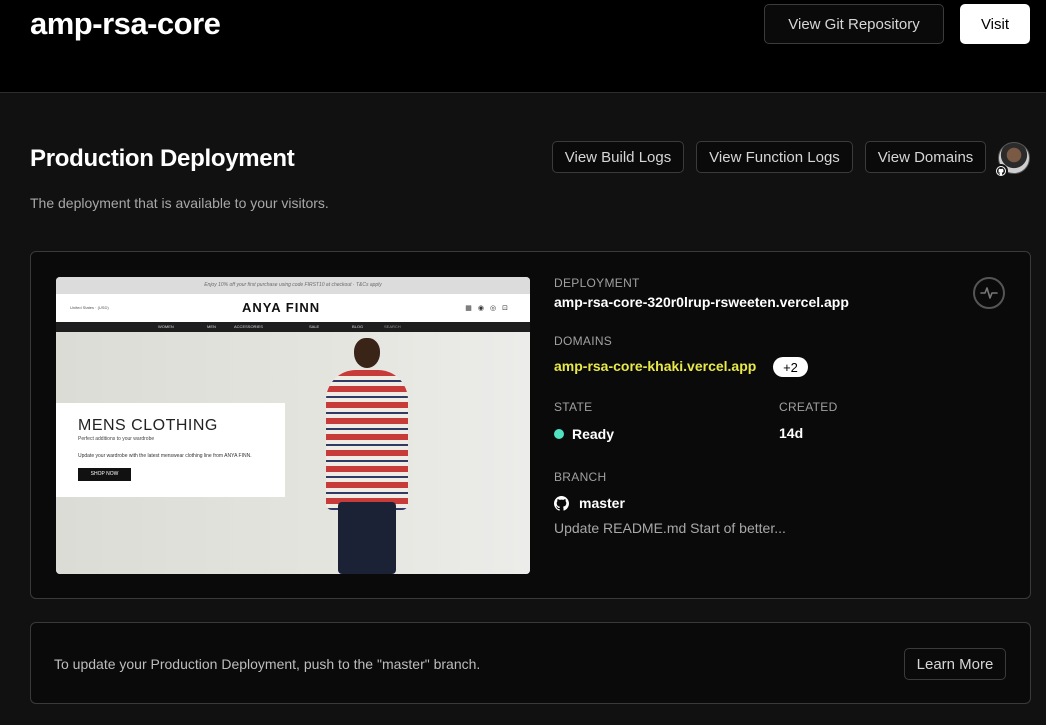 The image size is (1046, 725). What do you see at coordinates (248, 326) in the screenshot?
I see `preview-nav-item: ACCESSORIES` at bounding box center [248, 326].